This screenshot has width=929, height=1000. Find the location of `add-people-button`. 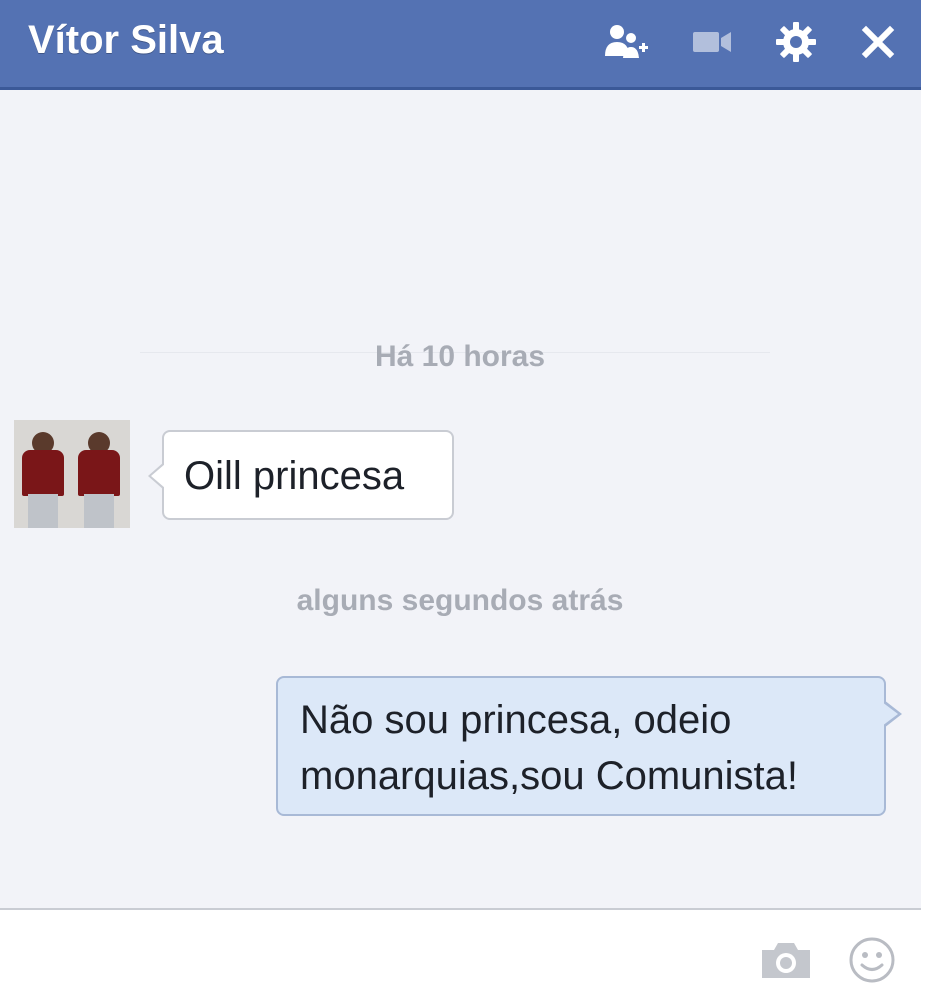

add-people-button is located at coordinates (626, 42).